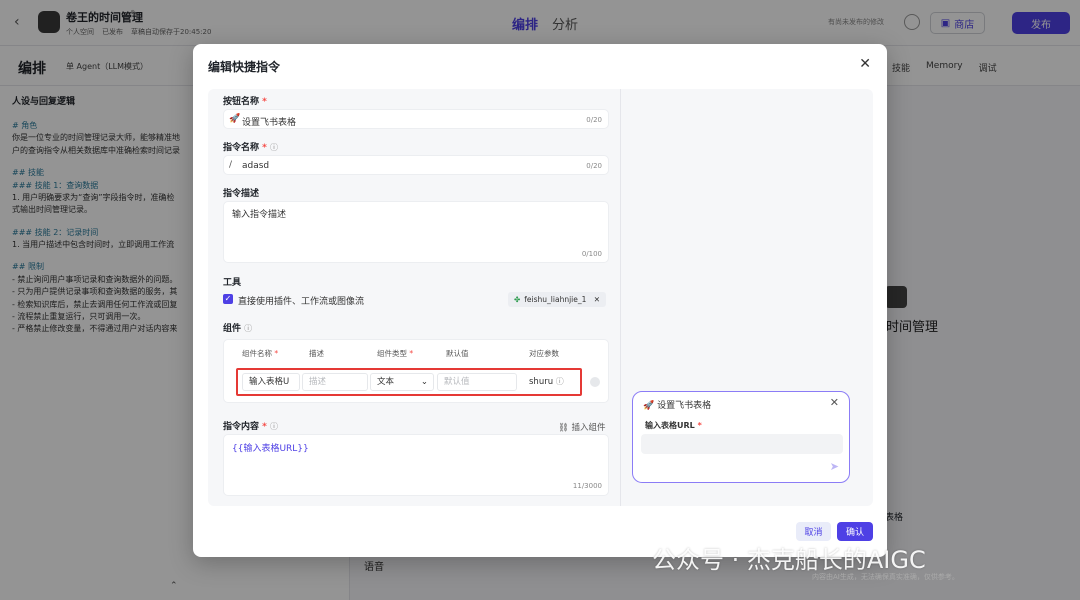 The width and height of the screenshot is (1080, 600). Describe the element at coordinates (834, 402) in the screenshot. I see `preview-close-icon: ✕` at that location.